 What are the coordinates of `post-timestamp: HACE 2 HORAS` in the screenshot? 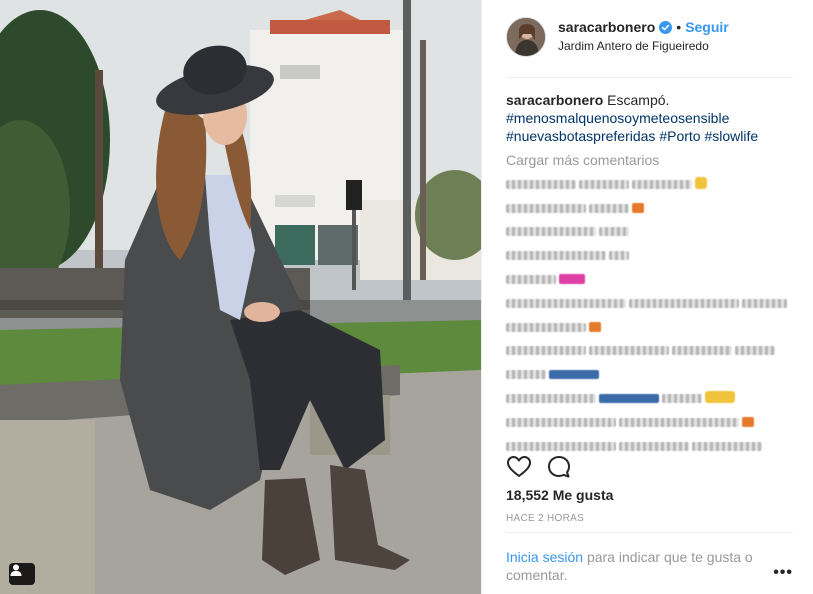 It's located at (545, 518).